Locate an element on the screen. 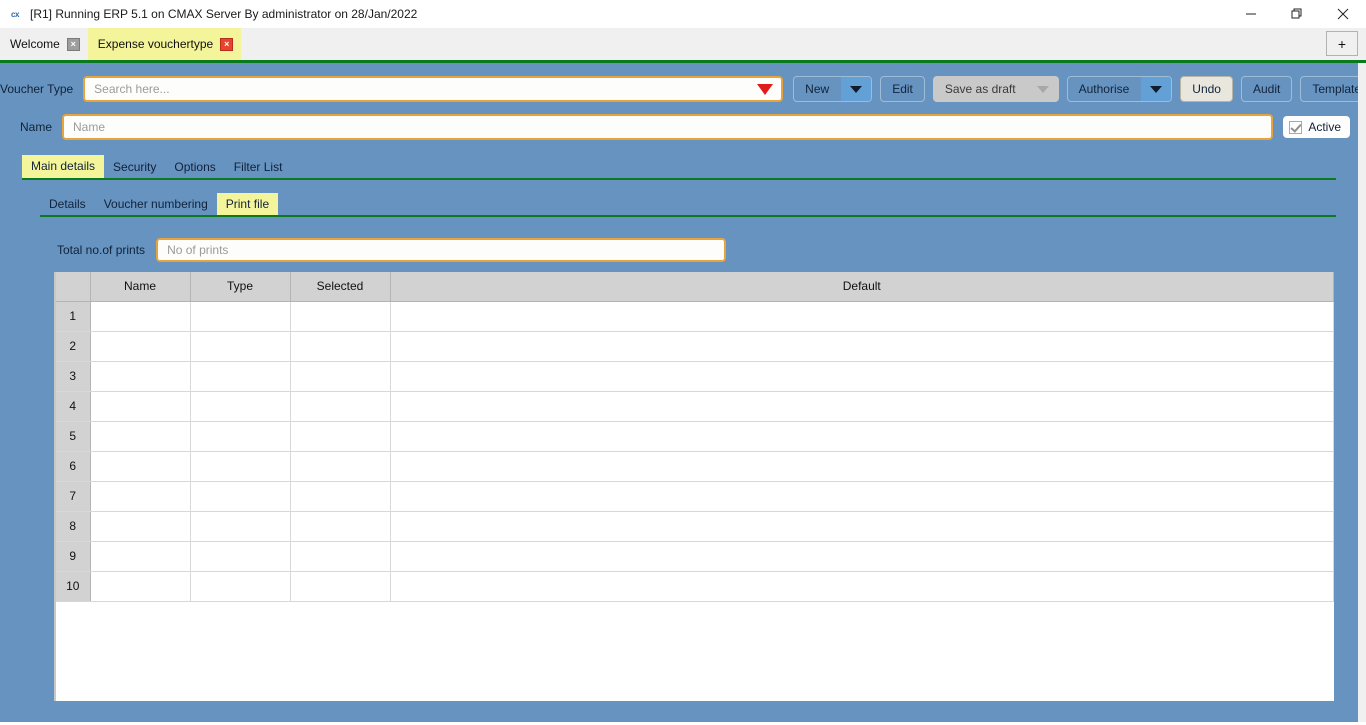  grid-select-all-header is located at coordinates (73, 287).